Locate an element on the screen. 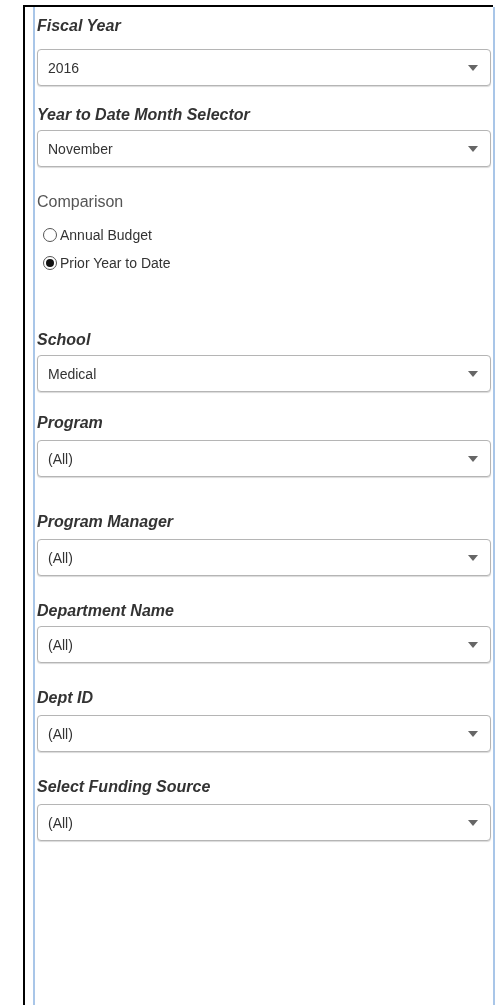  filter-label: Department Name is located at coordinates (106, 611).